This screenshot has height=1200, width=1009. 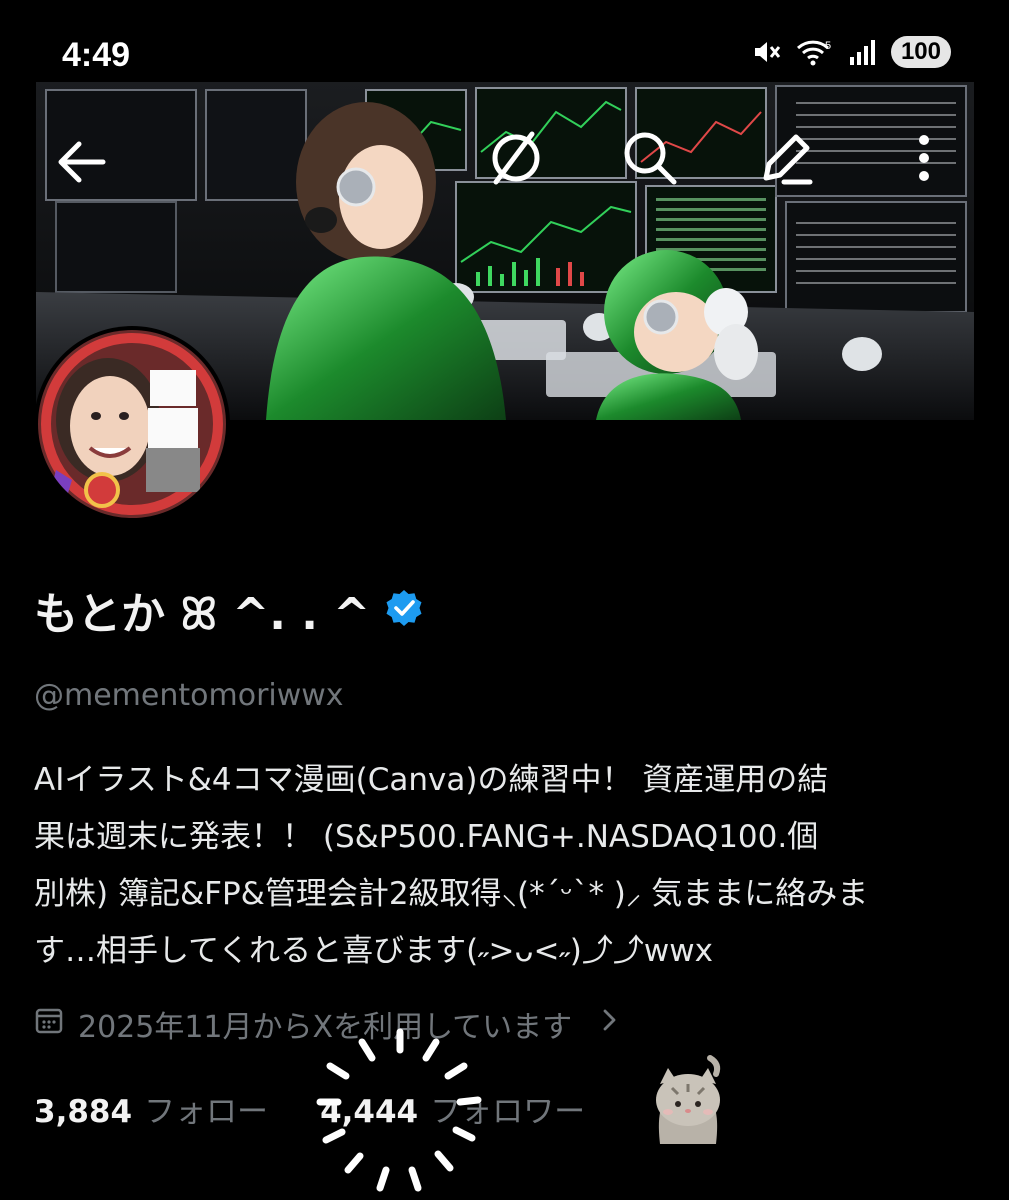 I want to click on search-button, so click(x=650, y=158).